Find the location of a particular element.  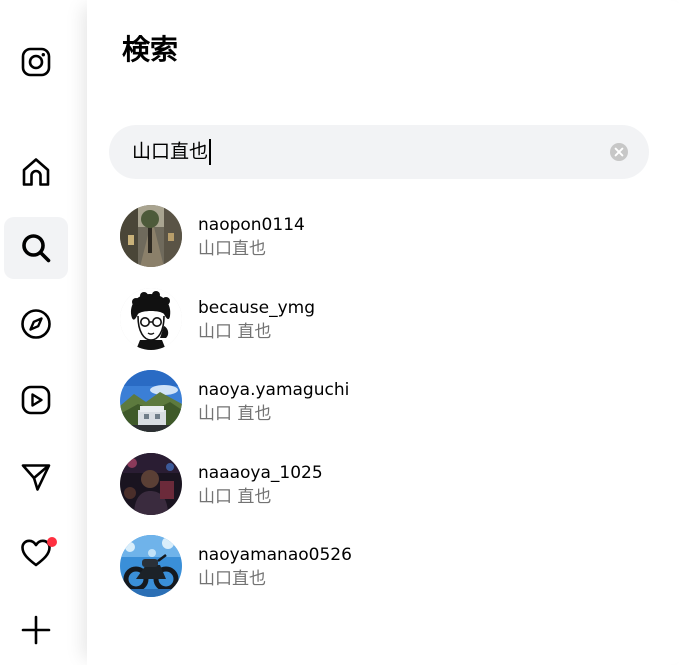

search-icon is located at coordinates (36, 248).